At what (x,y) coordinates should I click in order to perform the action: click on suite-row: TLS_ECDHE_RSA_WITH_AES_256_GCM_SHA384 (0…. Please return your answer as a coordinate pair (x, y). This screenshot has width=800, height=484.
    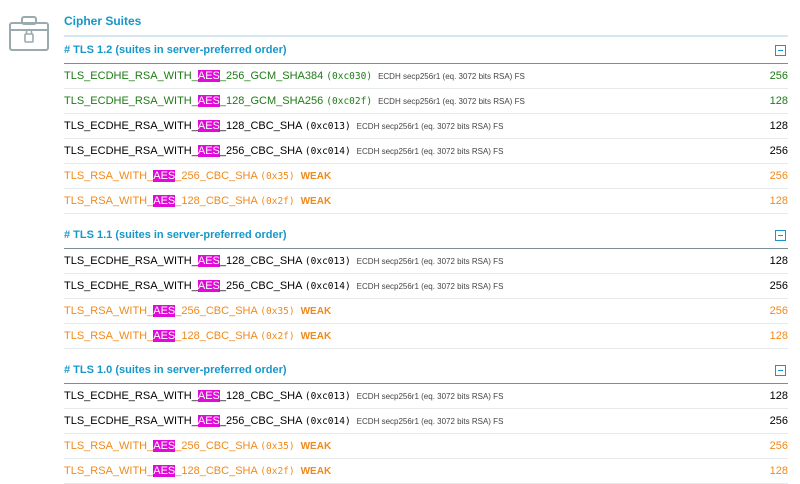
    Looking at the image, I should click on (426, 76).